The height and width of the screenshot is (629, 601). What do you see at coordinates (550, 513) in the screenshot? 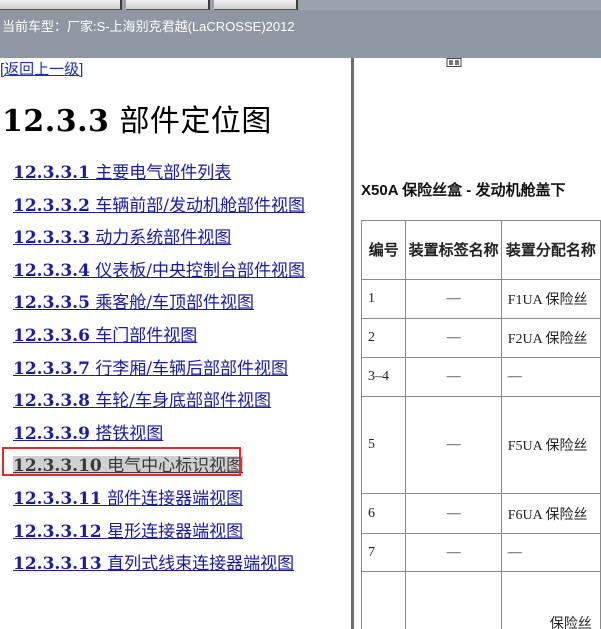
I see `cell-assignment: F6UA 保险丝` at bounding box center [550, 513].